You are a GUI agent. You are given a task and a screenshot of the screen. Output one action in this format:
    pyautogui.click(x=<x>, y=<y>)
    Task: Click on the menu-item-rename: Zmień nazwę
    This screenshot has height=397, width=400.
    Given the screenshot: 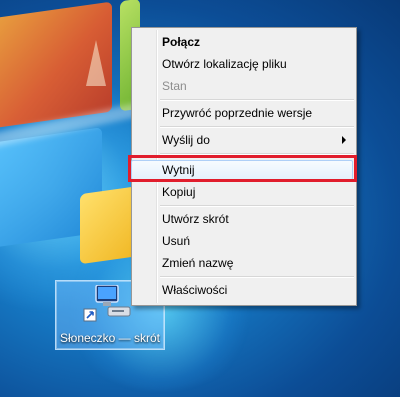 What is the action you would take?
    pyautogui.click(x=244, y=263)
    